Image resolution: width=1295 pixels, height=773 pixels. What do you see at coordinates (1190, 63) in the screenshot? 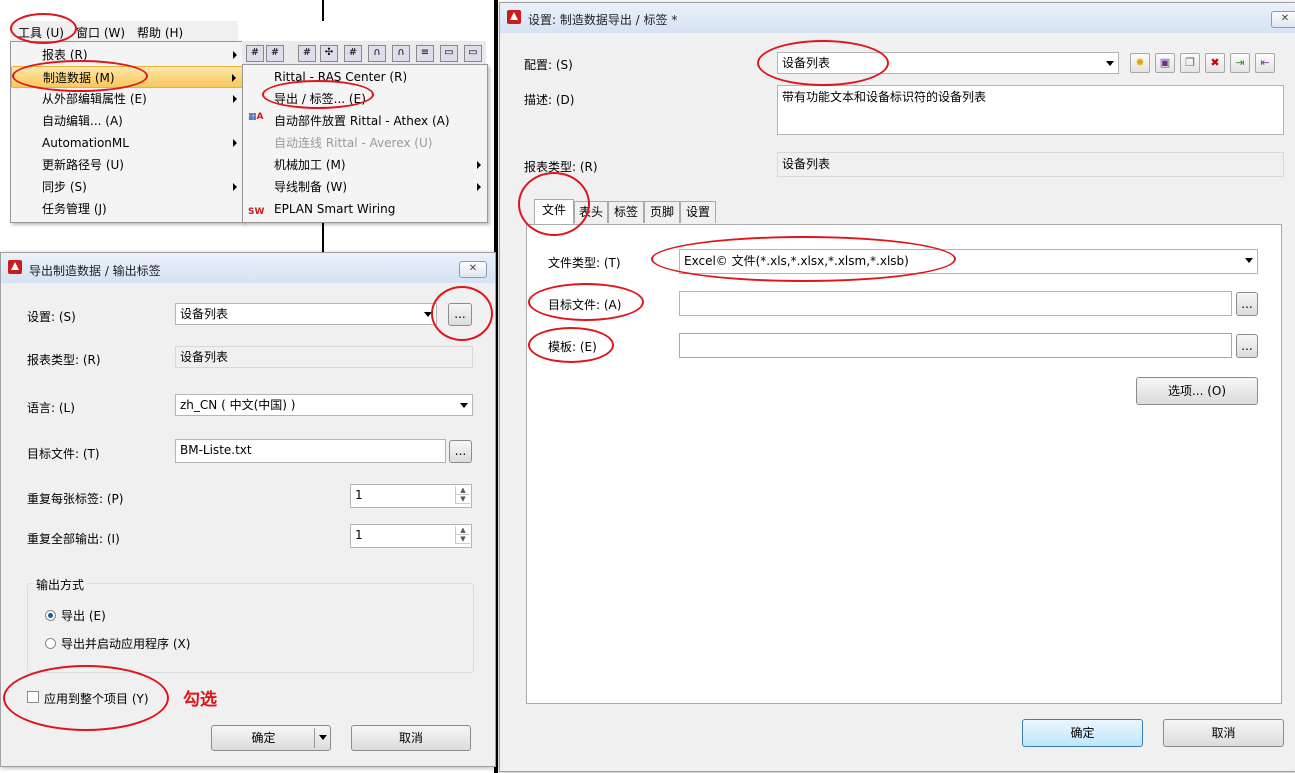
I see `copy-icon: ❐` at bounding box center [1190, 63].